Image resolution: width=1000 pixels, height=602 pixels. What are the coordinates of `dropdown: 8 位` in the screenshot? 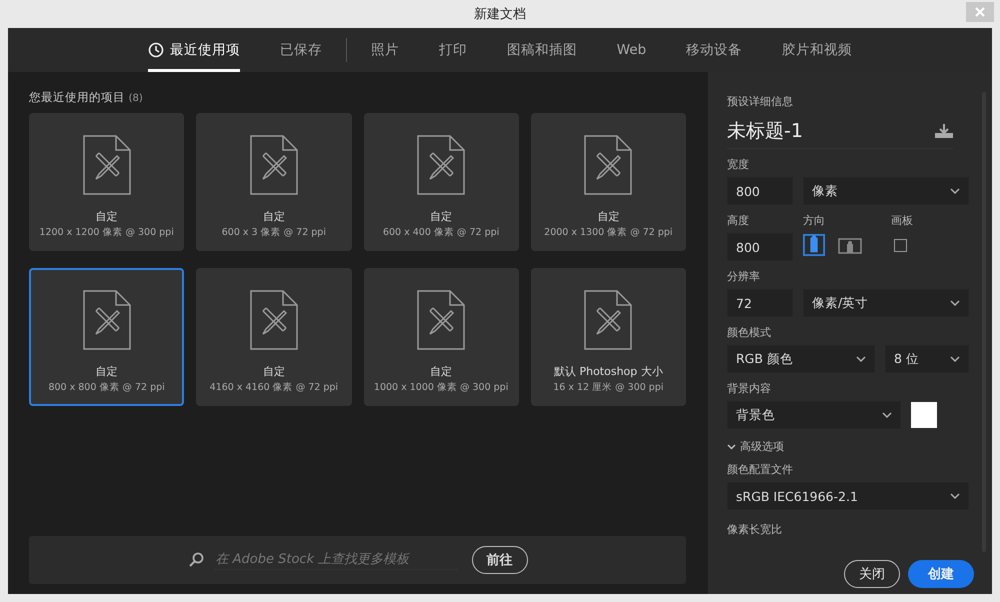 It's located at (927, 359).